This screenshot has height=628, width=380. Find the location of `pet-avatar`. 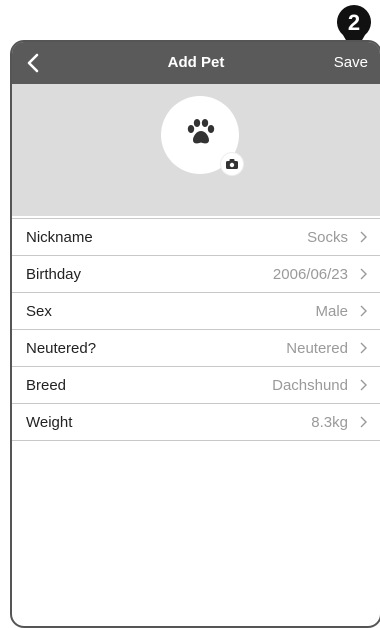

pet-avatar is located at coordinates (202, 135).